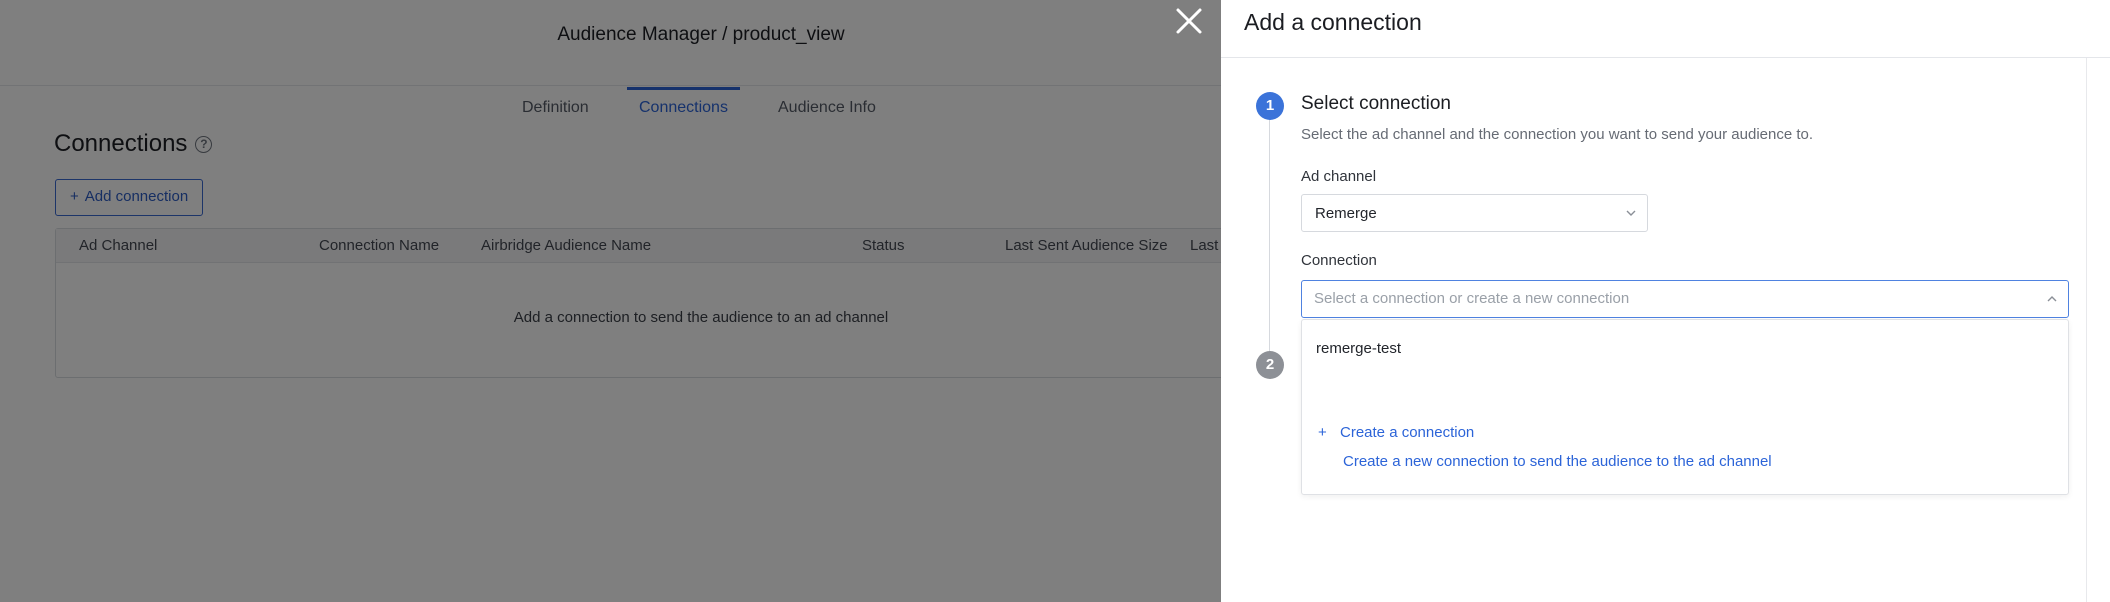 This screenshot has height=602, width=2110. What do you see at coordinates (1333, 22) in the screenshot?
I see `drawer-title: Add a connection` at bounding box center [1333, 22].